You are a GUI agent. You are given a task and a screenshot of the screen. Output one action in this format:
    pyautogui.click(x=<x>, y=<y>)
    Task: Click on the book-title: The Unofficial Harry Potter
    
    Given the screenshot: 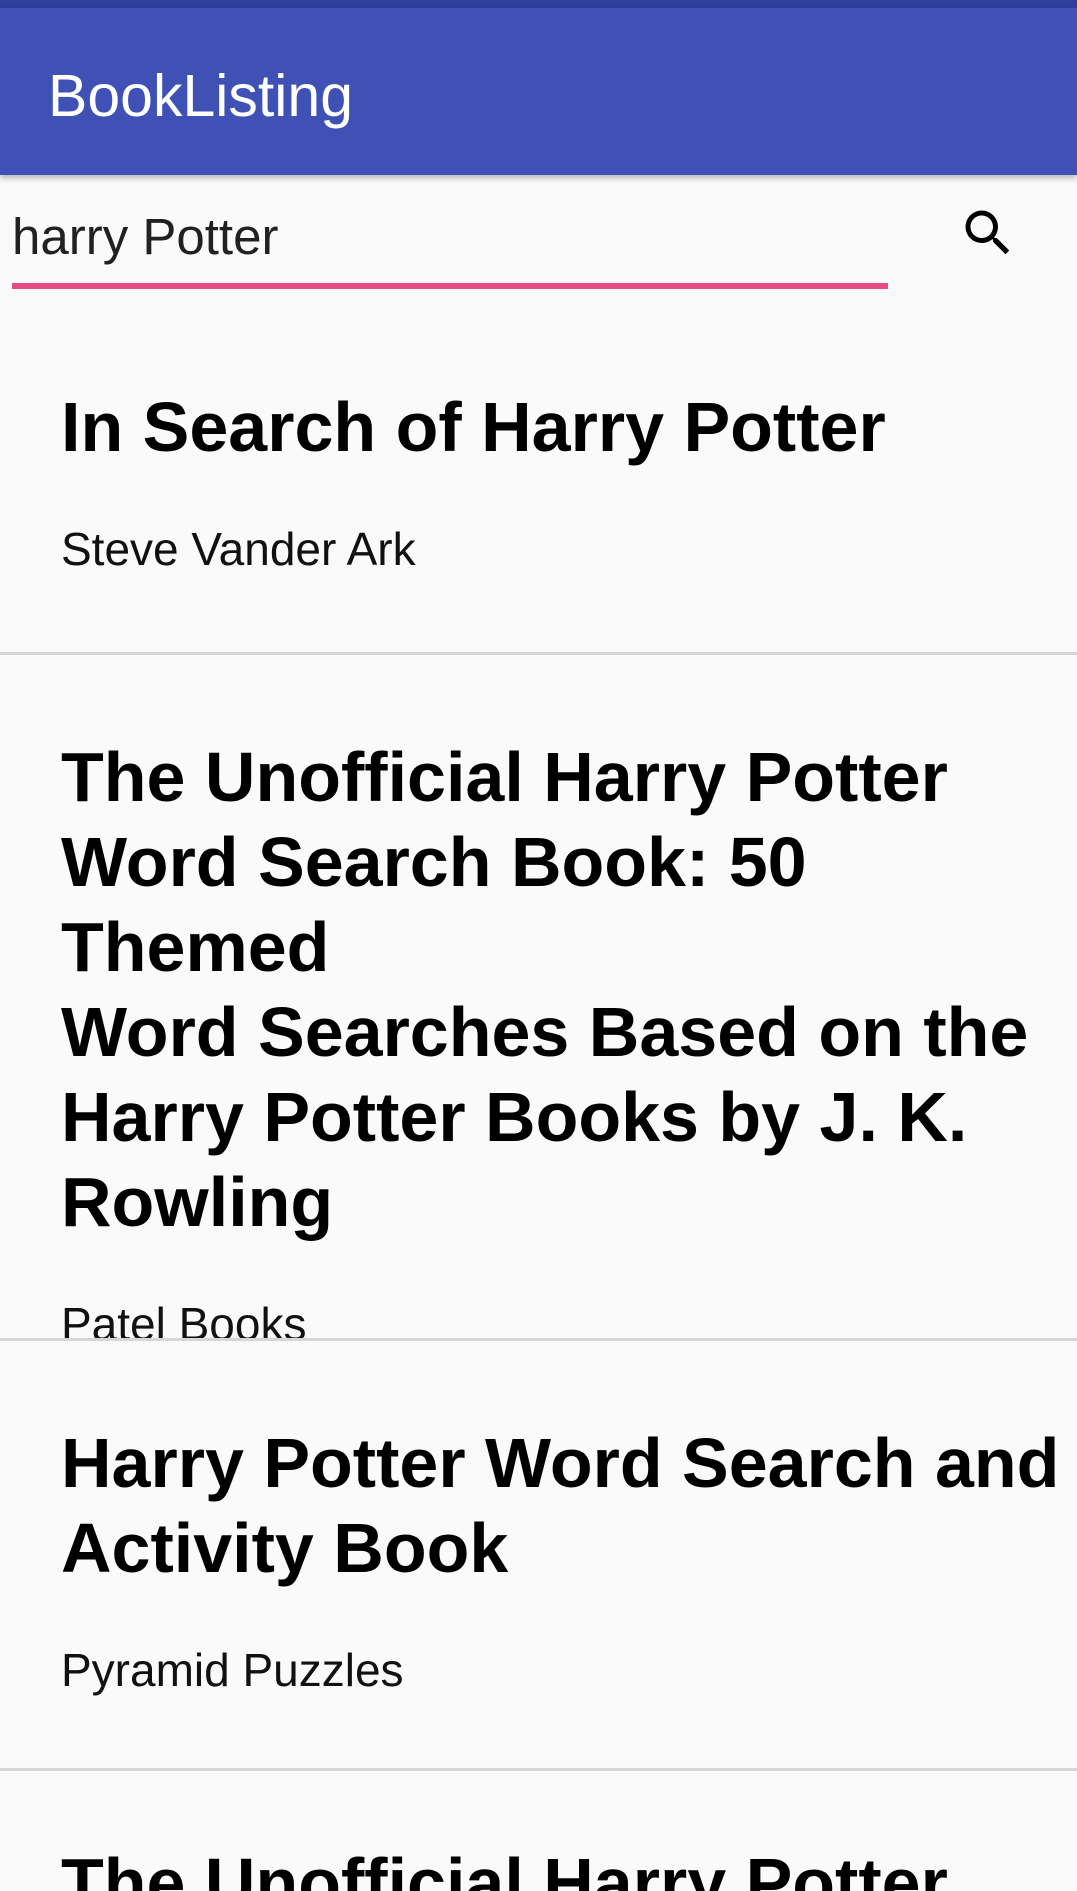 What is the action you would take?
    pyautogui.click(x=504, y=1867)
    